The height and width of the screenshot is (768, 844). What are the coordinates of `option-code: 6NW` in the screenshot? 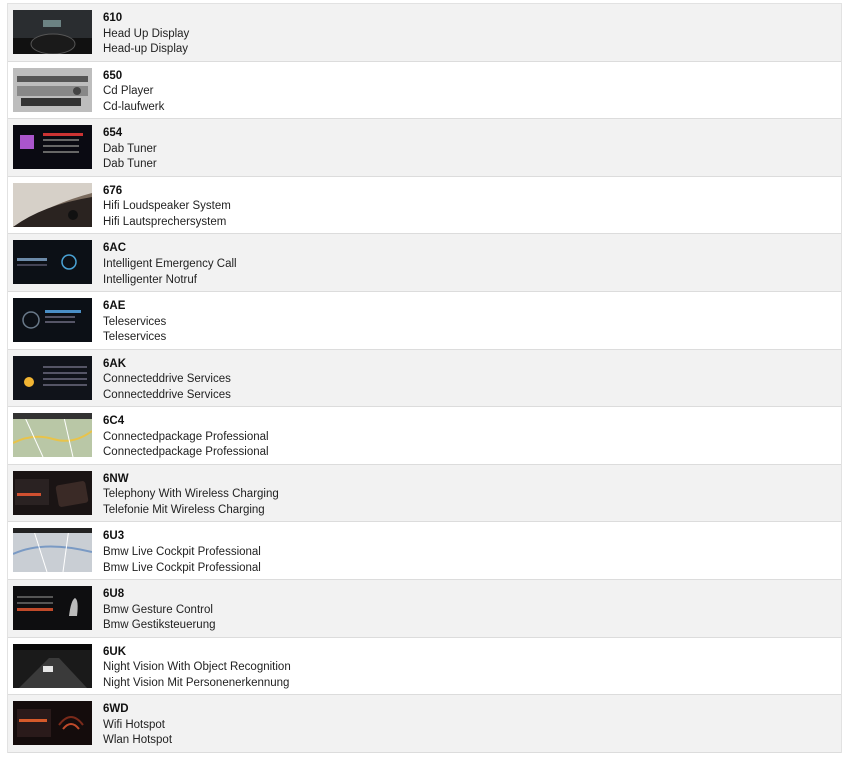 It's located at (116, 478).